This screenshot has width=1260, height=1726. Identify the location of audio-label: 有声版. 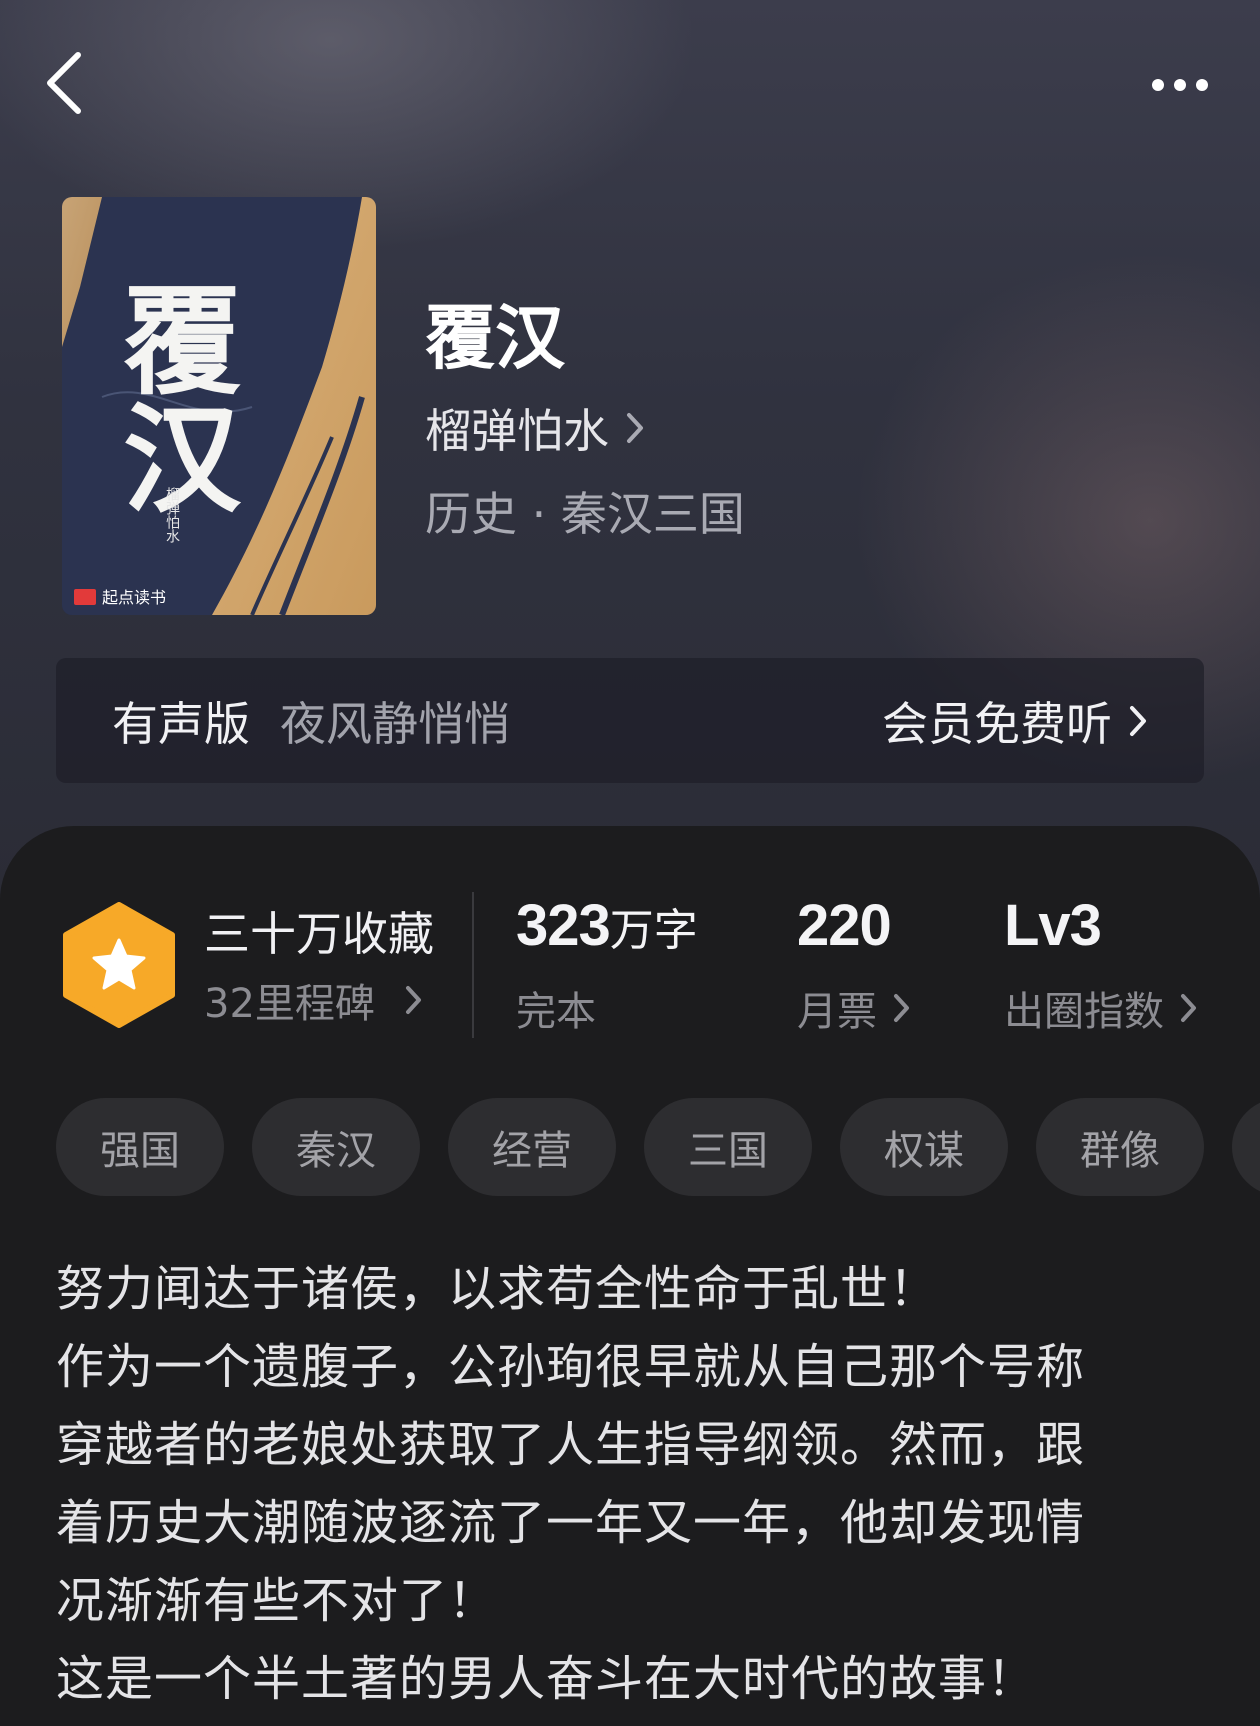
(181, 723).